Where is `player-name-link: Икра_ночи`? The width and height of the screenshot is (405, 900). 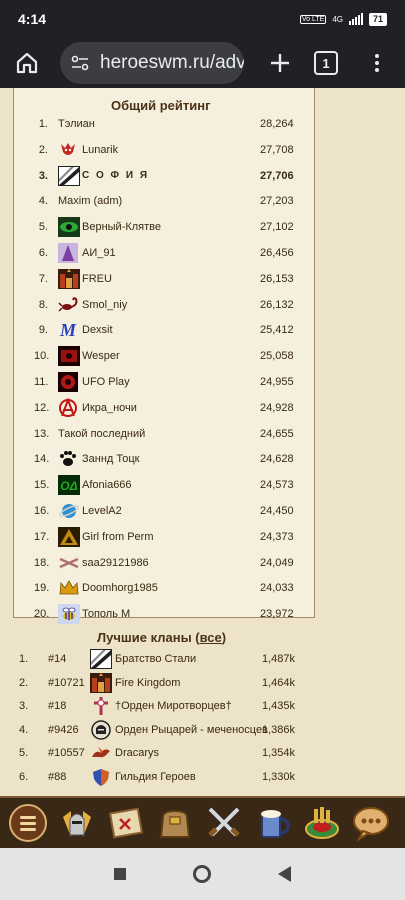
player-name-link: Икра_ночи is located at coordinates (109, 408).